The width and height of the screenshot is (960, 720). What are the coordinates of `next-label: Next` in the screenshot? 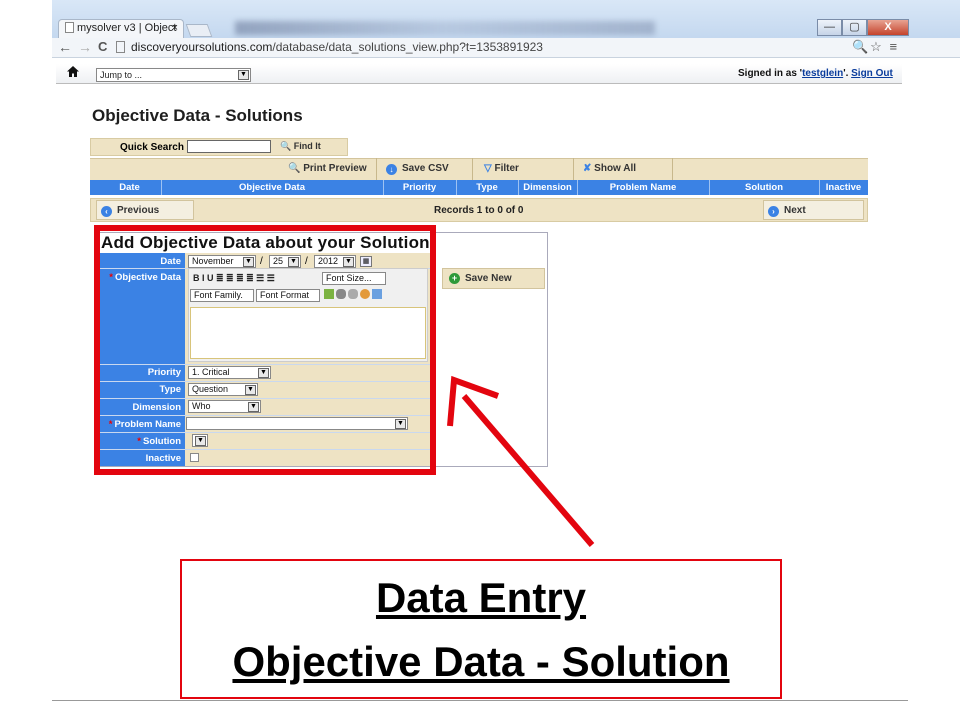 It's located at (795, 210).